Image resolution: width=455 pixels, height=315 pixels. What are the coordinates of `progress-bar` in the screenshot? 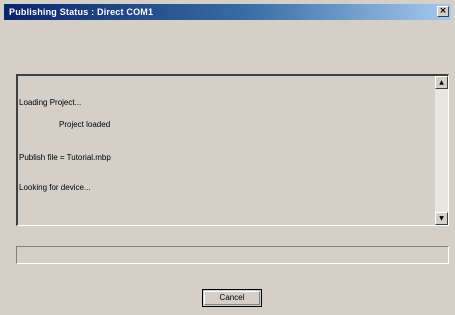 It's located at (232, 255).